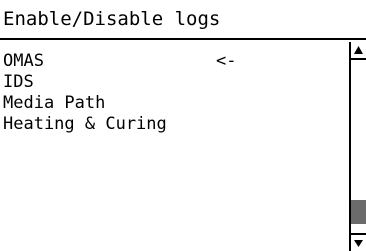 The height and width of the screenshot is (251, 366). Describe the element at coordinates (23, 61) in the screenshot. I see `menu-item-omas: OMAS` at that location.